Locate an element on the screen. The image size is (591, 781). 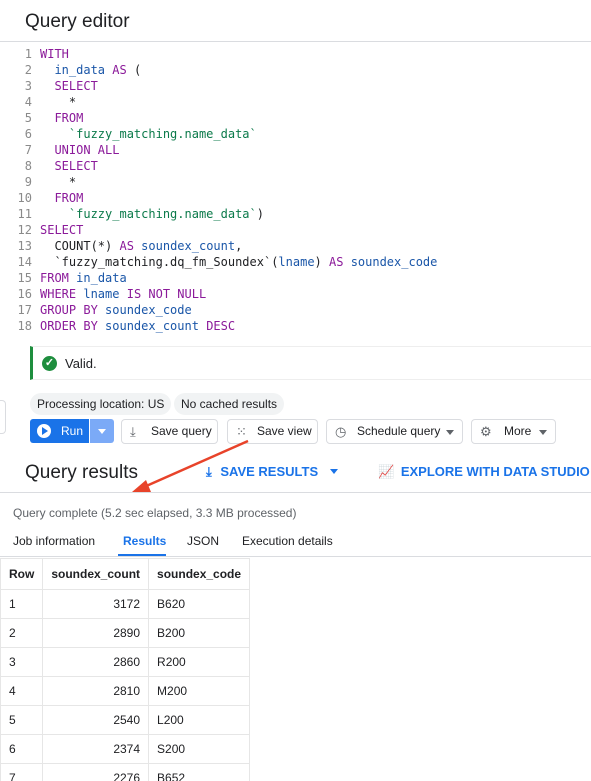
table-row: 1 3172 B620 is located at coordinates (125, 604).